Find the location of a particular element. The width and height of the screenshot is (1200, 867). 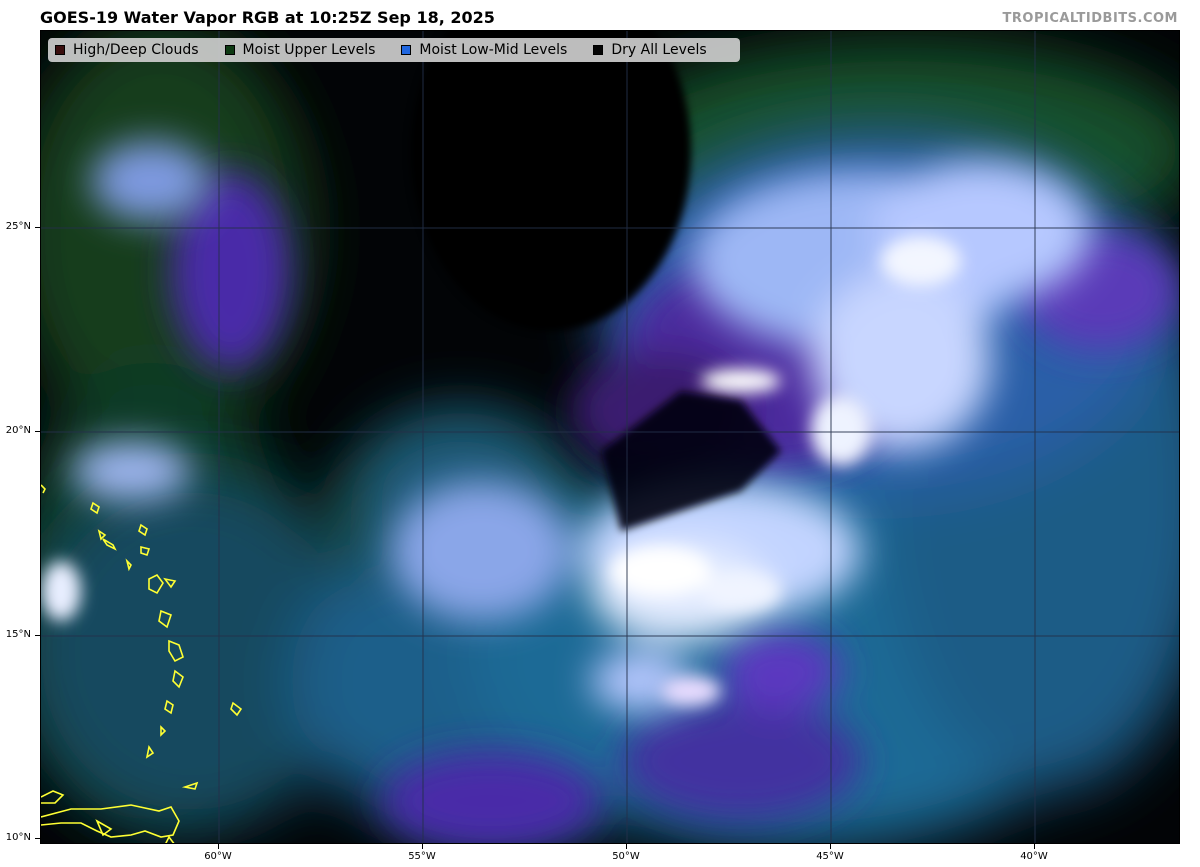

legend-item-high-deep-clouds: High/Deep Clouds is located at coordinates (127, 50).